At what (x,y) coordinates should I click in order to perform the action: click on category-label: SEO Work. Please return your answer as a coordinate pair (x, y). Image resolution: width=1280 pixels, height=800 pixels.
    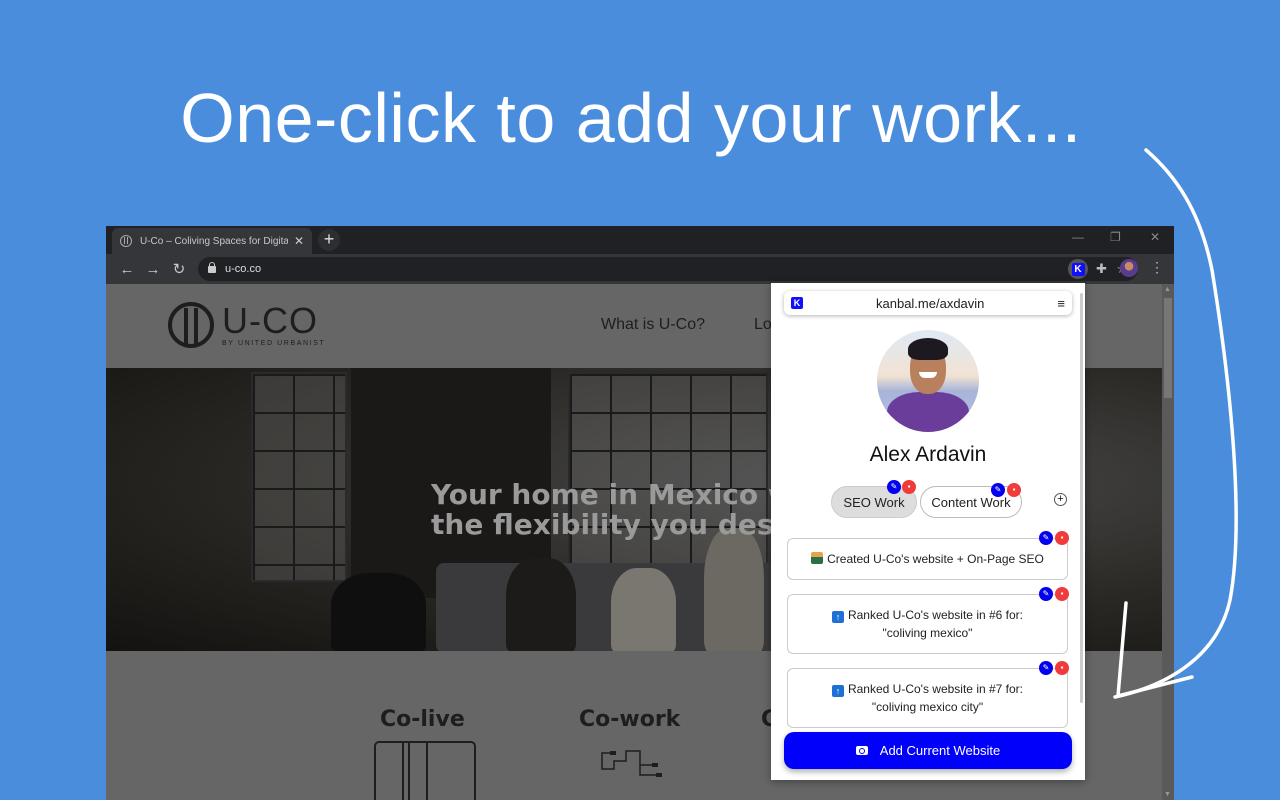
    Looking at the image, I should click on (874, 502).